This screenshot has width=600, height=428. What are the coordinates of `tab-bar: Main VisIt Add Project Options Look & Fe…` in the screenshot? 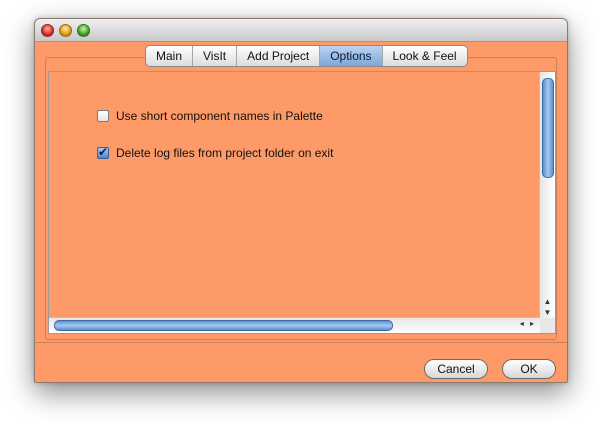 It's located at (306, 56).